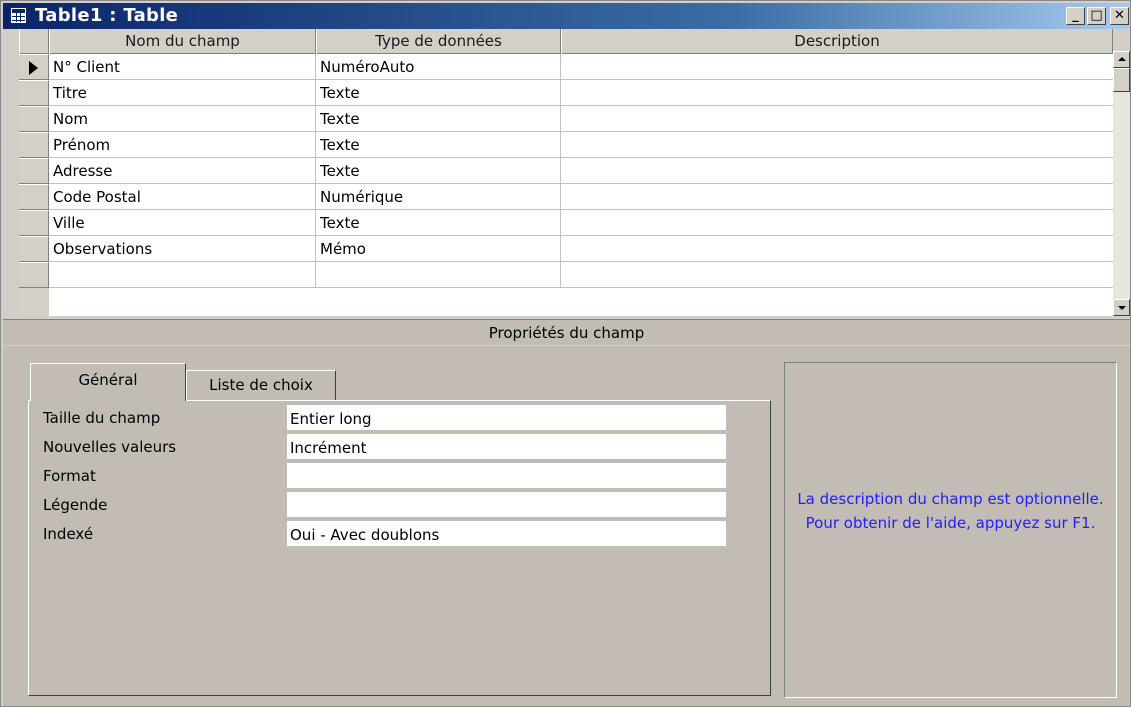 The image size is (1131, 707). I want to click on table-row, so click(581, 275).